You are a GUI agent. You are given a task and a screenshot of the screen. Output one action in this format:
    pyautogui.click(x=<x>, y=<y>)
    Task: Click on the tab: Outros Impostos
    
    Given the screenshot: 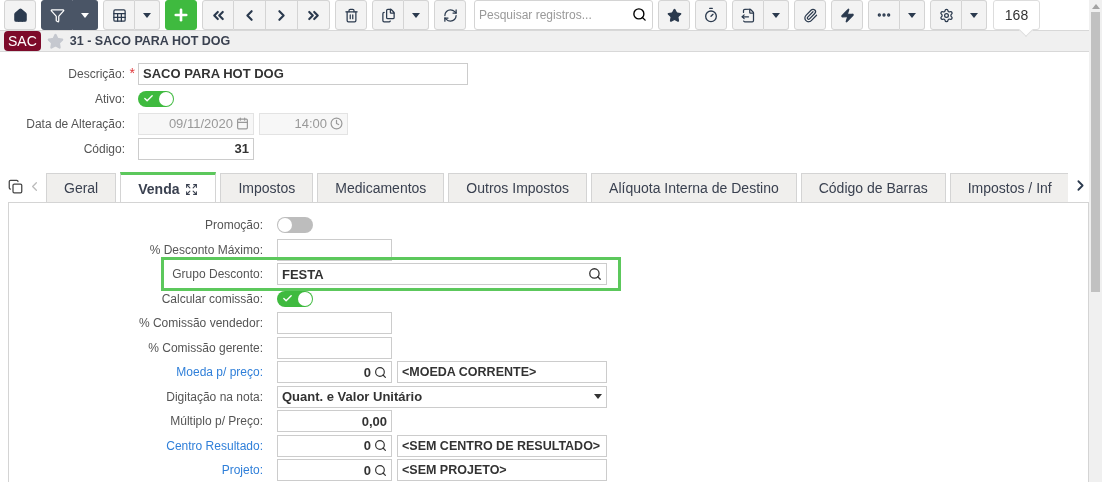 What is the action you would take?
    pyautogui.click(x=518, y=187)
    